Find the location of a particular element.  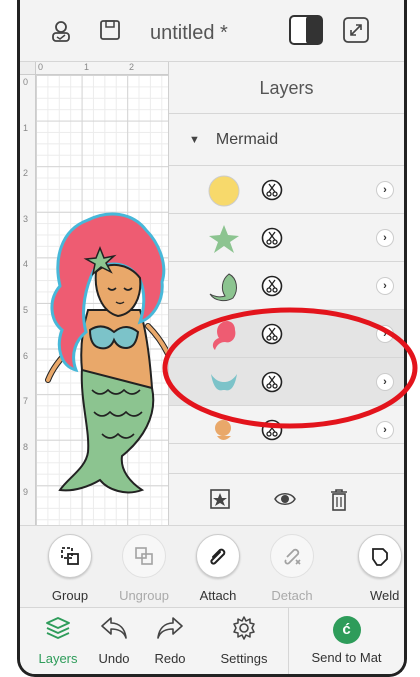

edit-toolbar: Group Ungroup Attach Detach Weld is located at coordinates (212, 566).